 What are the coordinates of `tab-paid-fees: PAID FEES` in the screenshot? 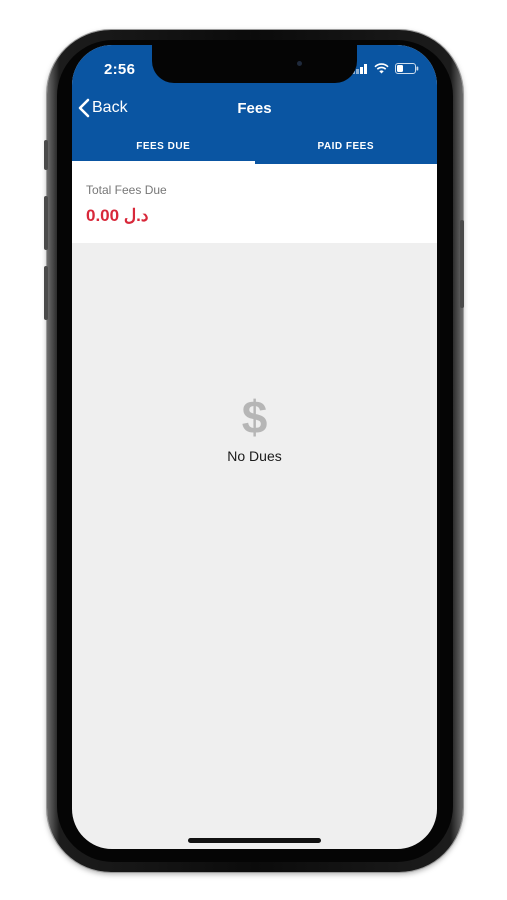 It's located at (346, 149).